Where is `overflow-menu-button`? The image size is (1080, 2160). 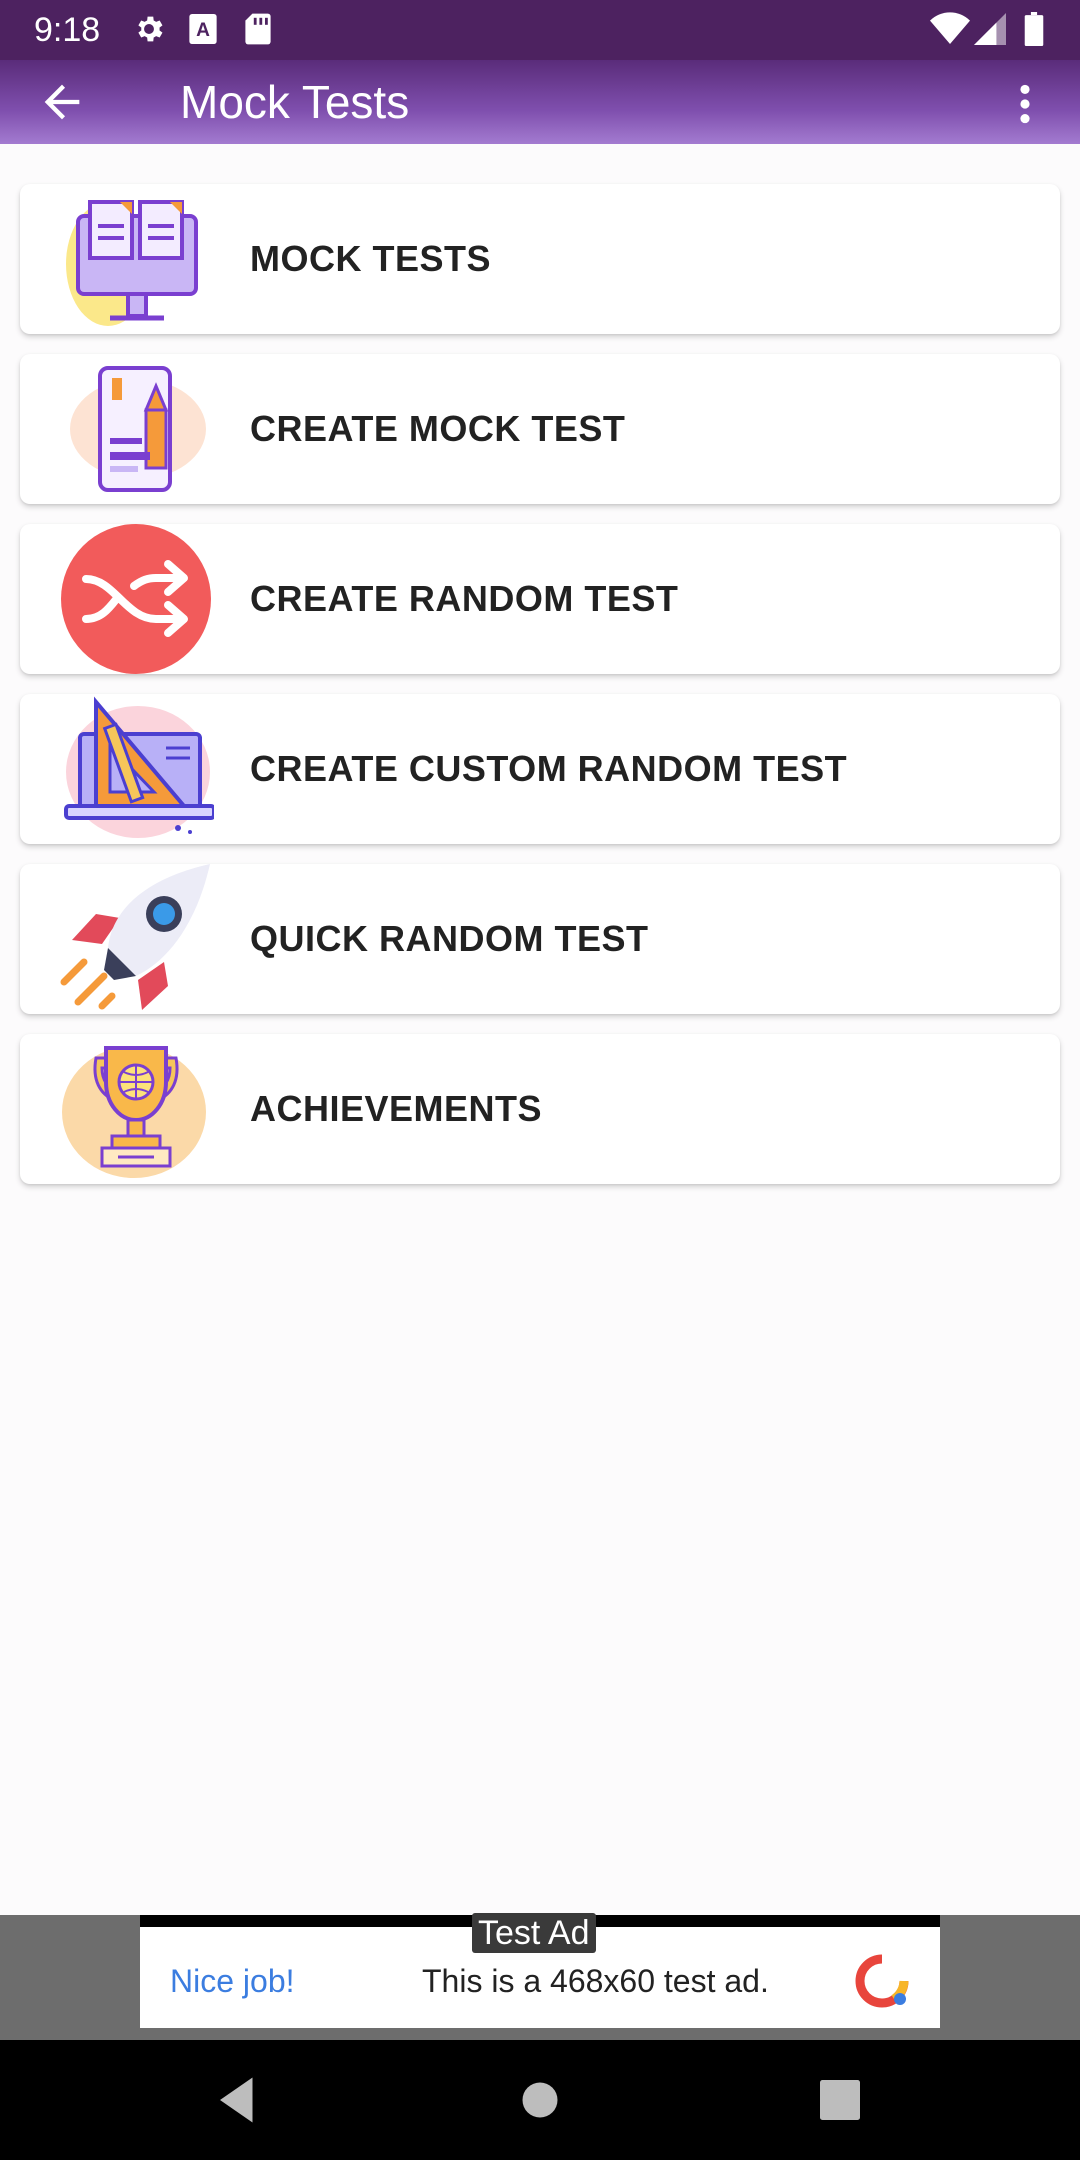
overflow-menu-button is located at coordinates (1025, 104).